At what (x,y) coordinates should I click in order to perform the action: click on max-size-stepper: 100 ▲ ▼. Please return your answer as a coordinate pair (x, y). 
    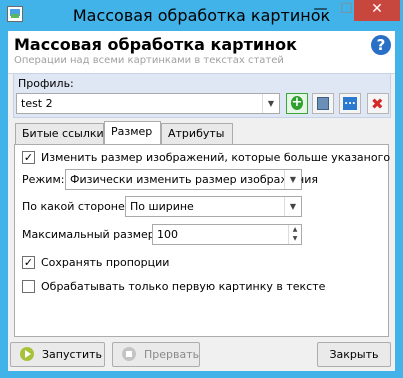
    Looking at the image, I should click on (227, 234).